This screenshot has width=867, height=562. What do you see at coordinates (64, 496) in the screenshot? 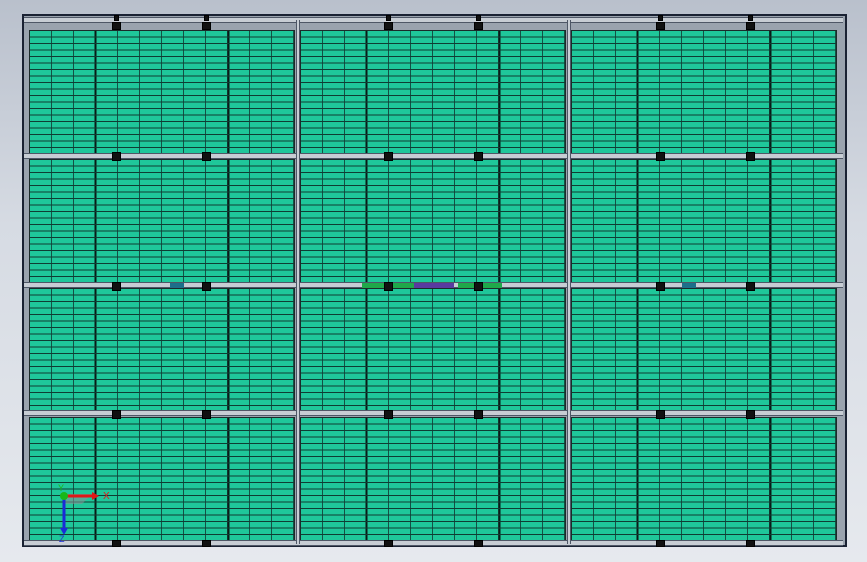
I see `y-axis-dot` at bounding box center [64, 496].